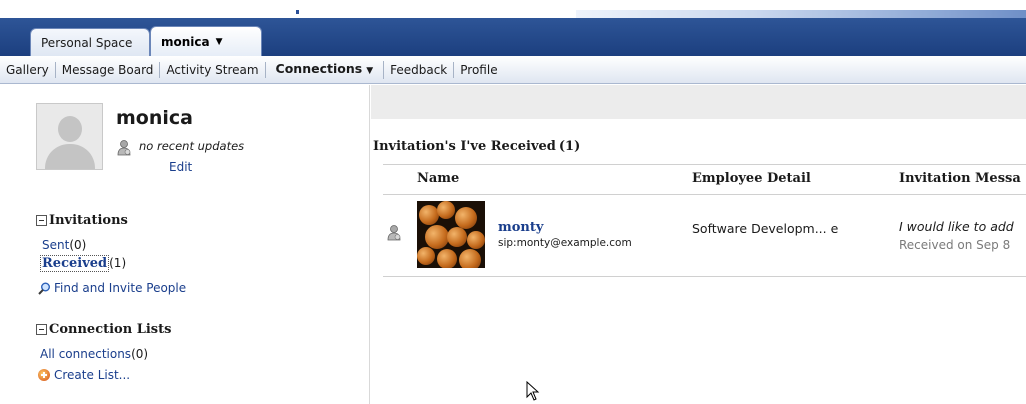 Image resolution: width=1026 pixels, height=404 pixels. I want to click on top-decoration-dot, so click(297, 12).